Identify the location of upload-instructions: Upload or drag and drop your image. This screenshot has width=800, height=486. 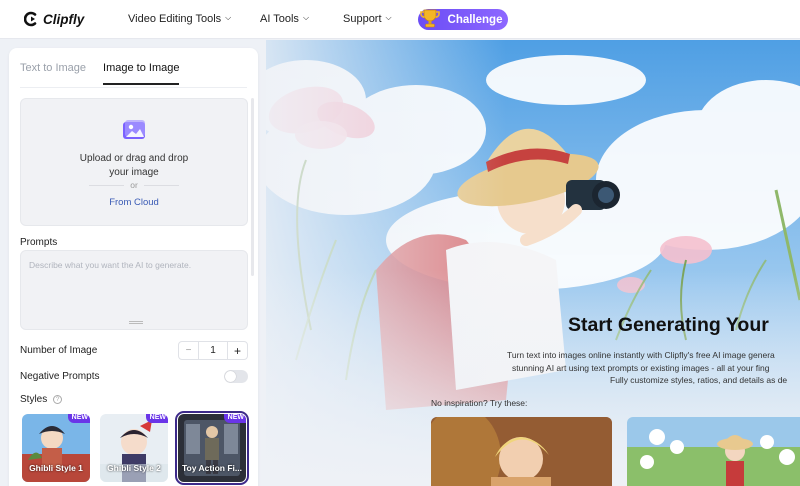
(134, 166).